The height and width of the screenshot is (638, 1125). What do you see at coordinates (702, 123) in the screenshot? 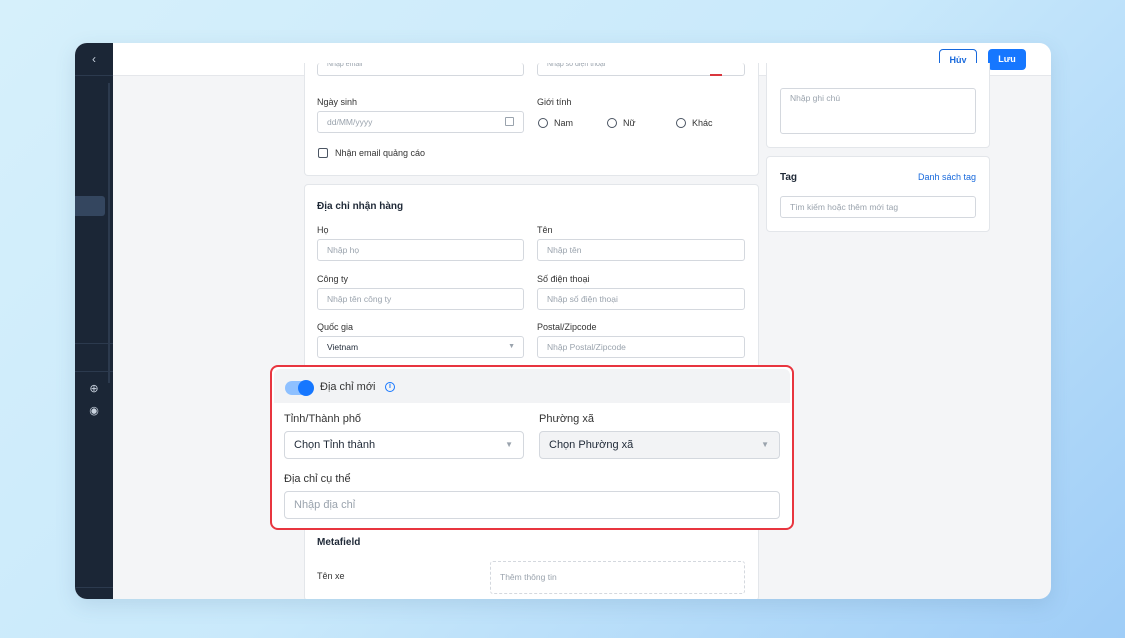
I see `gender-option-label: Khác` at bounding box center [702, 123].